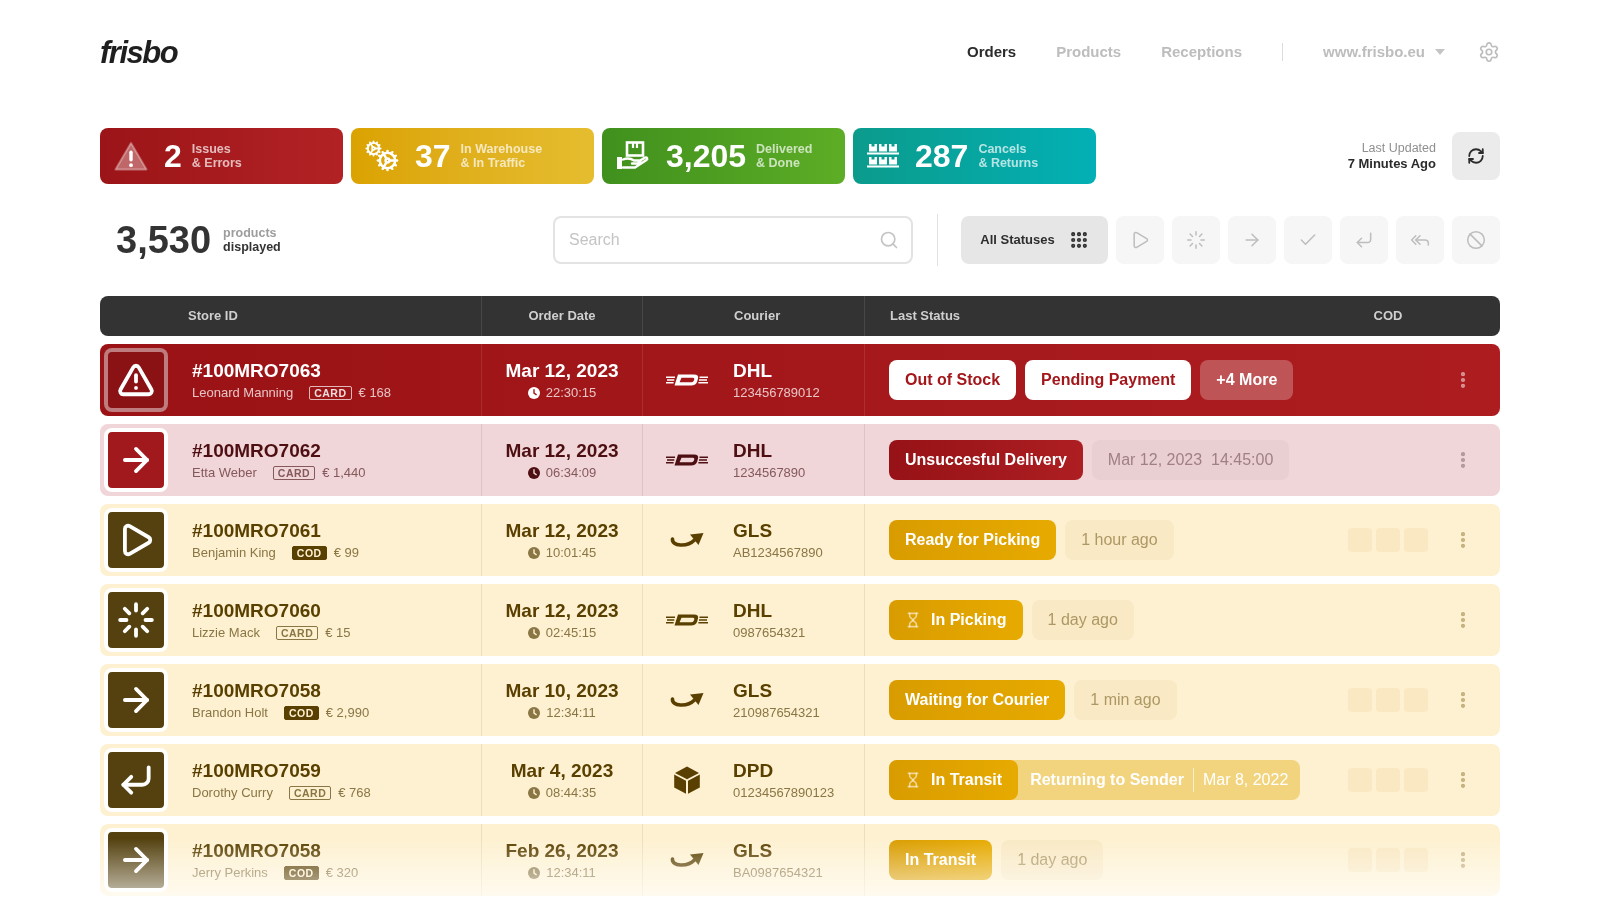 This screenshot has height=900, width=1600. Describe the element at coordinates (1190, 460) in the screenshot. I see `status-time: Mar 12, 2023 14:45:00` at that location.